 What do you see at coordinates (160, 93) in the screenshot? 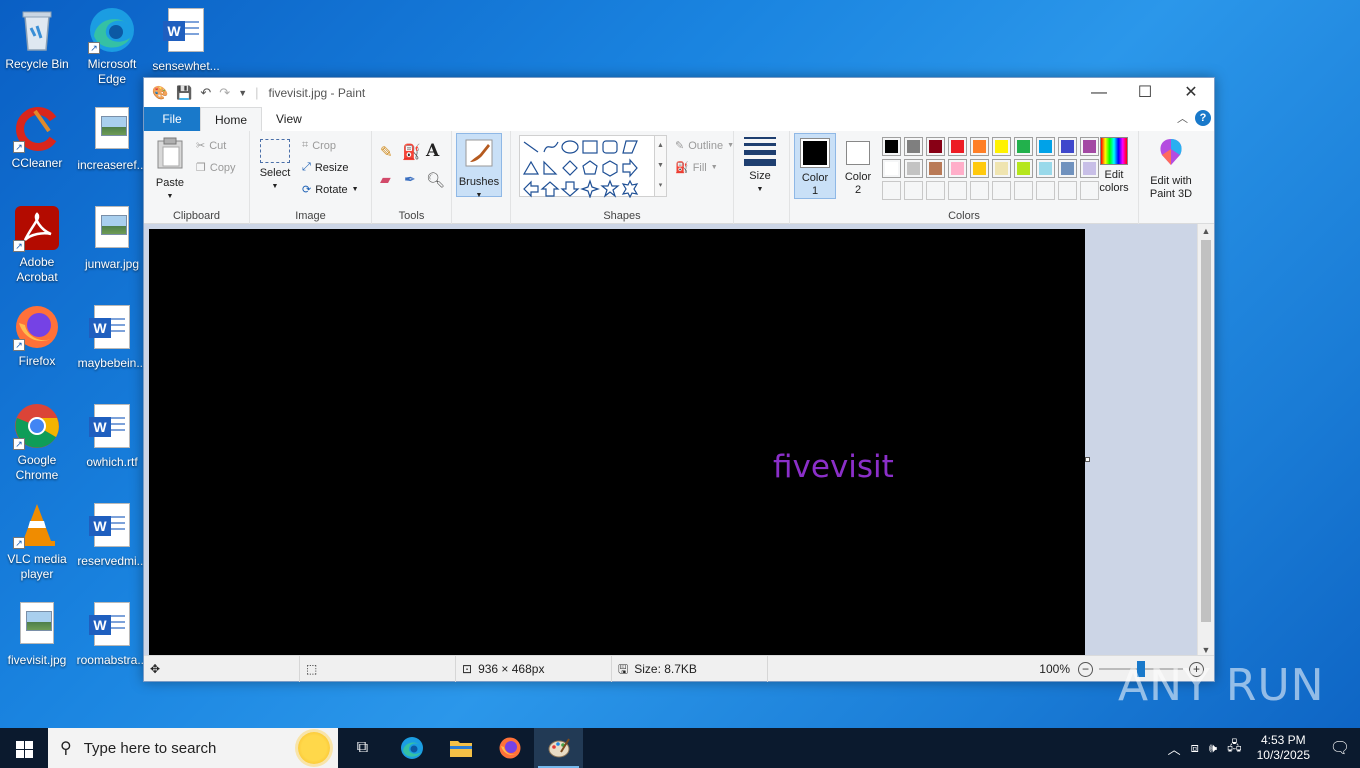
I see `paint-app-icon: 🎨` at bounding box center [160, 93].